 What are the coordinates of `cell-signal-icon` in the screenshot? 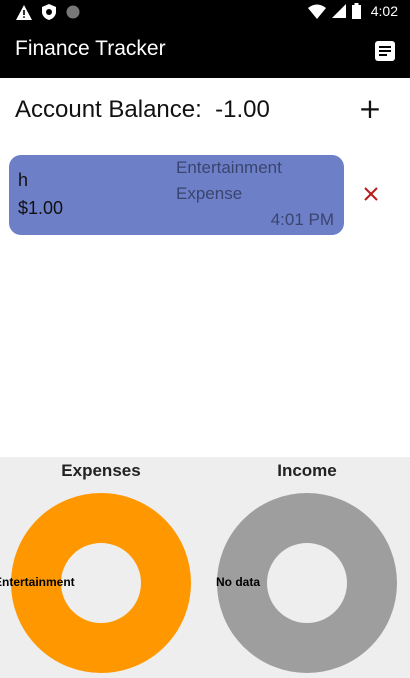 It's located at (338, 11).